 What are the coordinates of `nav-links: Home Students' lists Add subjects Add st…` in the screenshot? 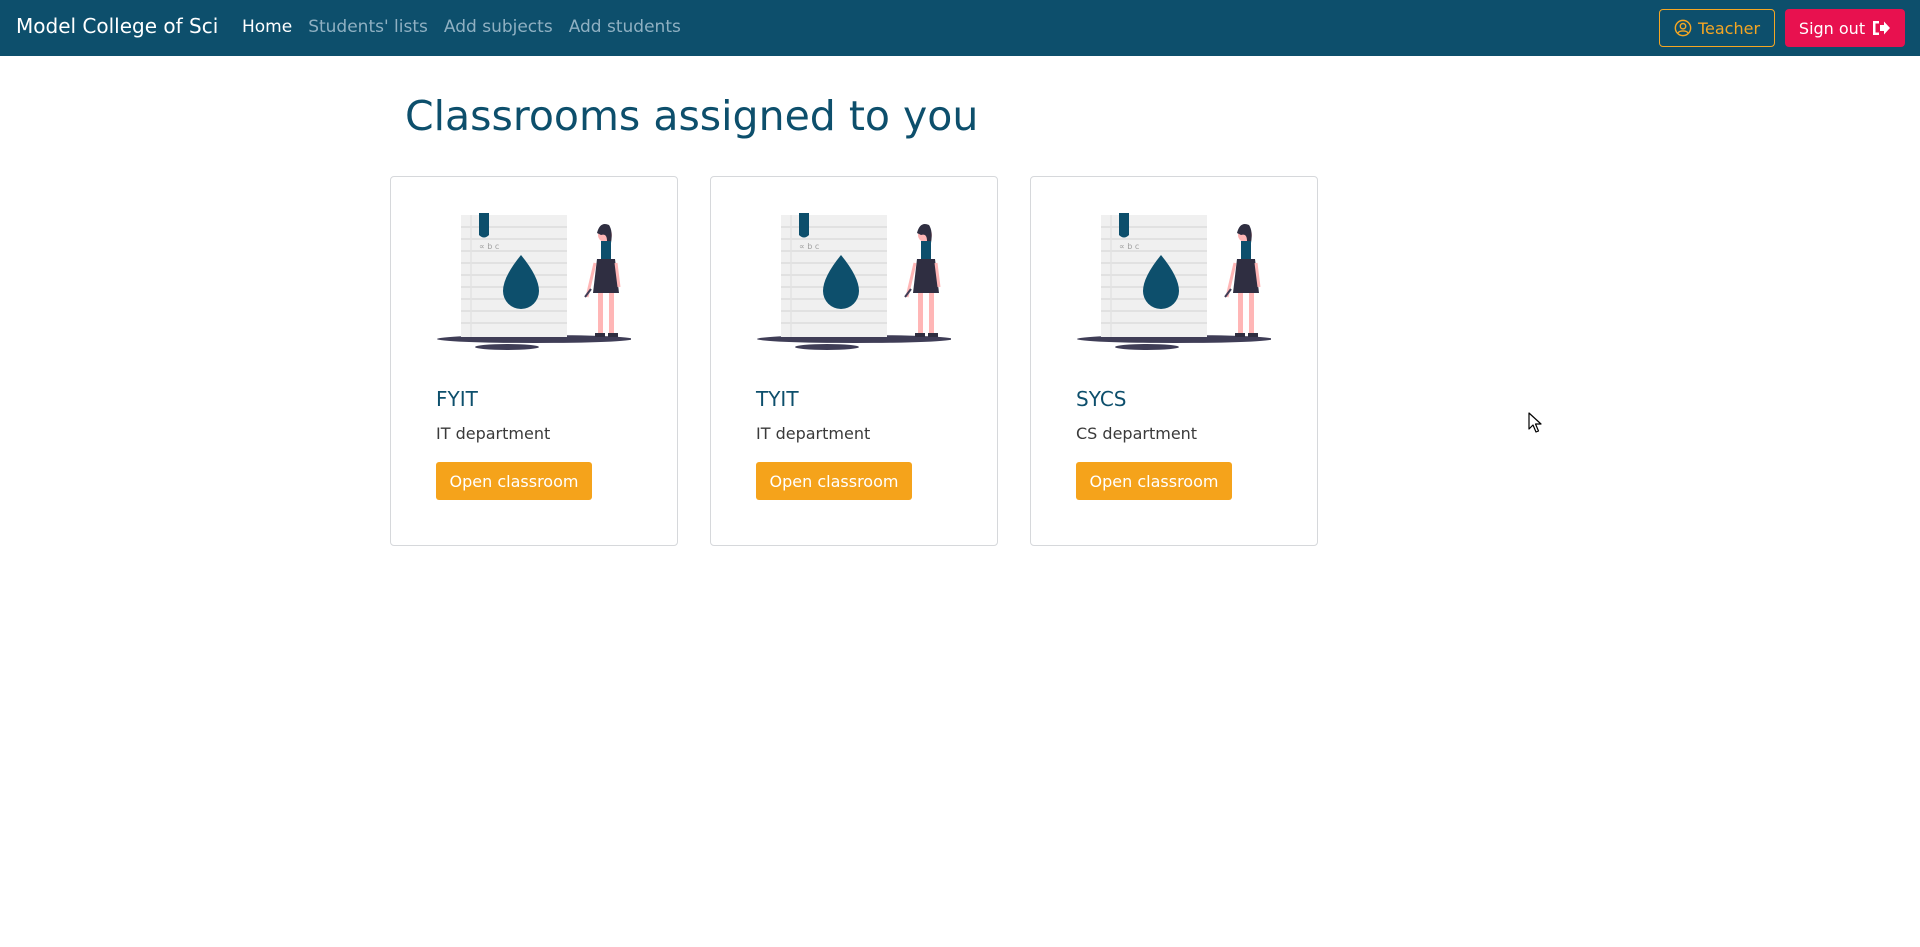 It's located at (469, 27).